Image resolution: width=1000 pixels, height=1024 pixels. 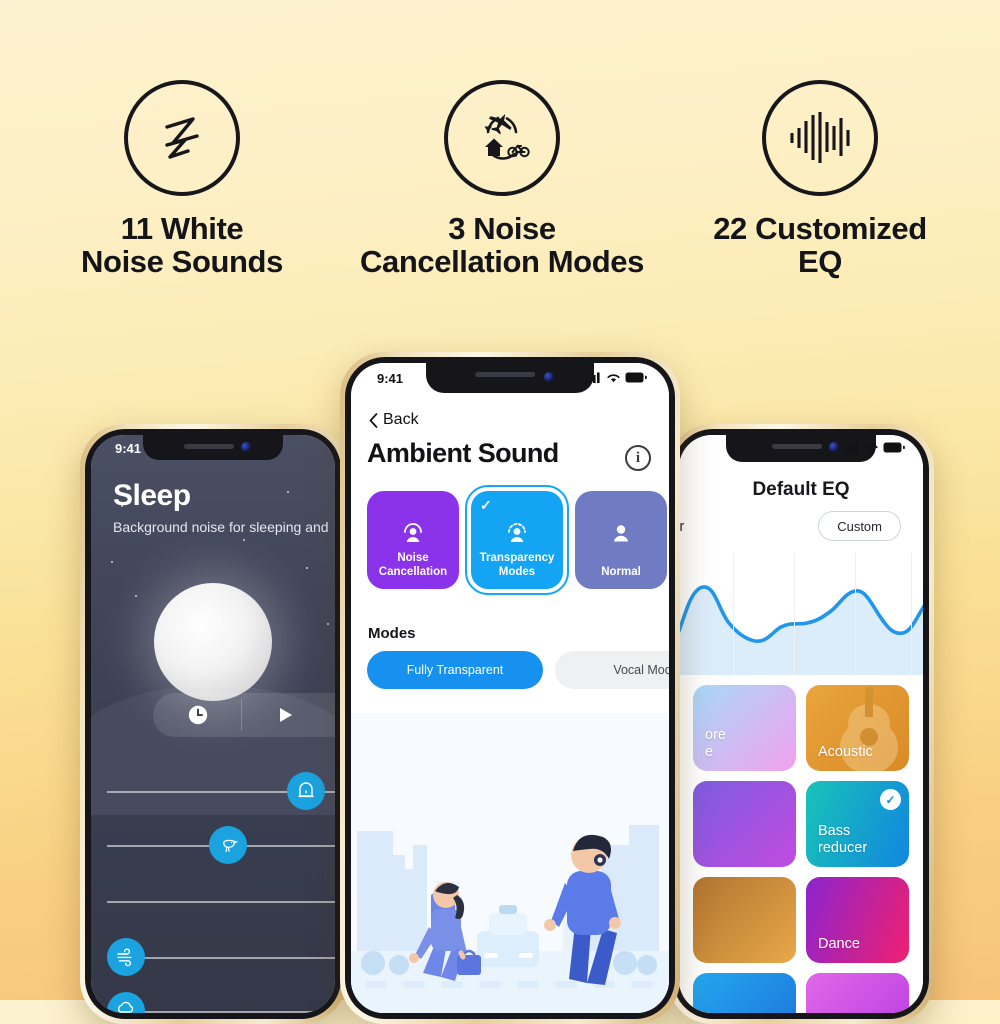 I want to click on eq-preset-name: Bass reducer, so click(x=842, y=840).